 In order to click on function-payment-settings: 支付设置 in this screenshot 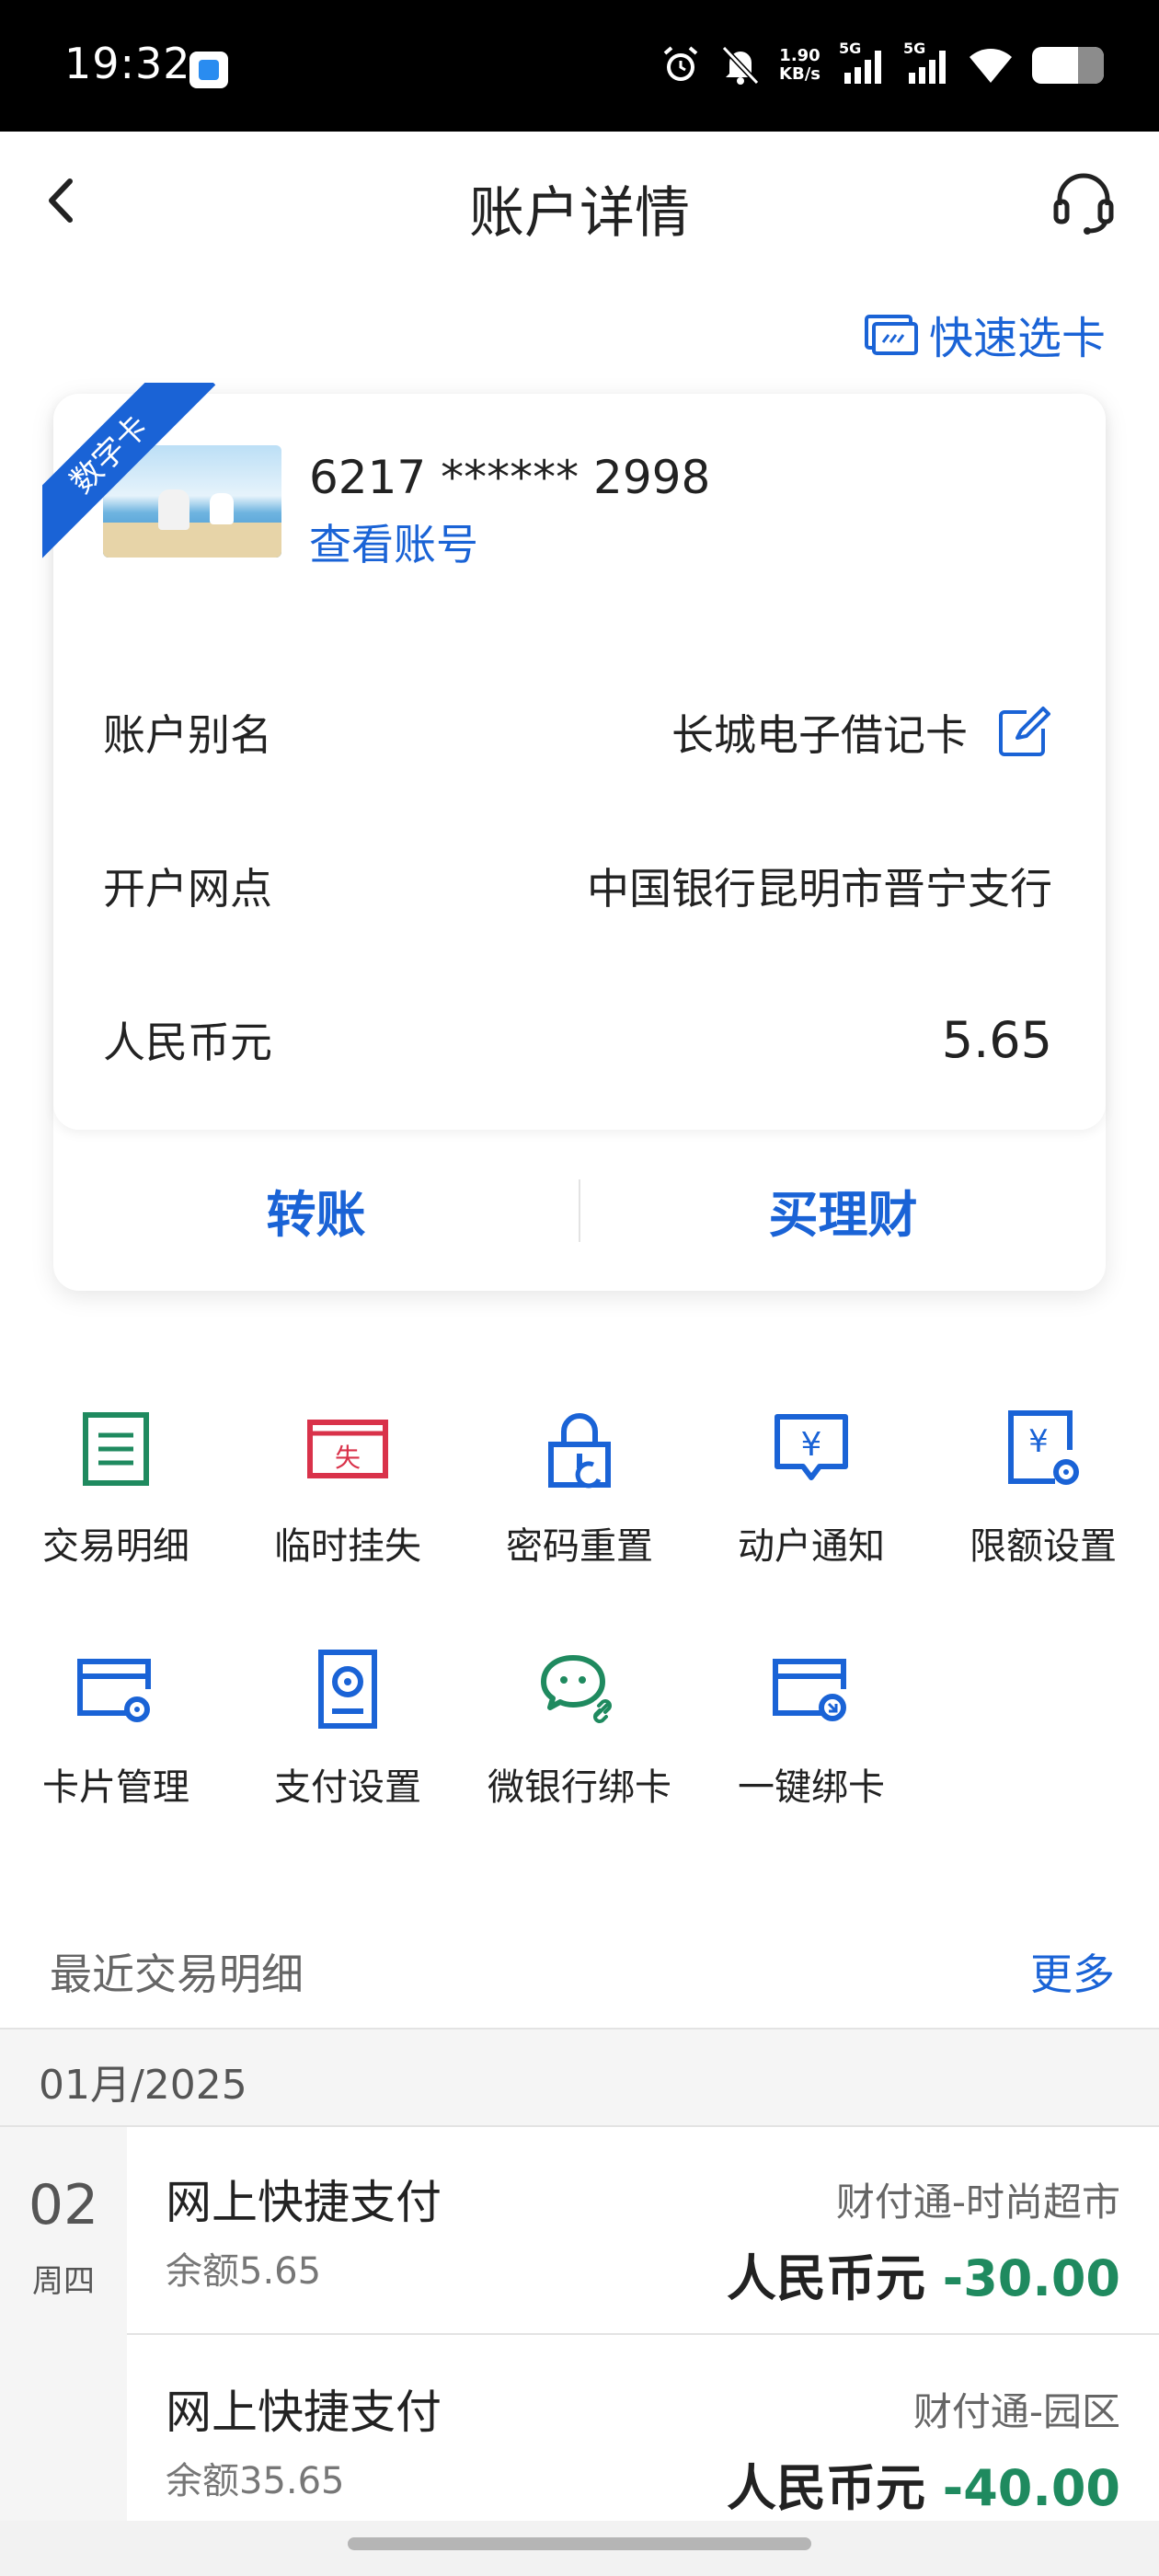, I will do `click(348, 1730)`.